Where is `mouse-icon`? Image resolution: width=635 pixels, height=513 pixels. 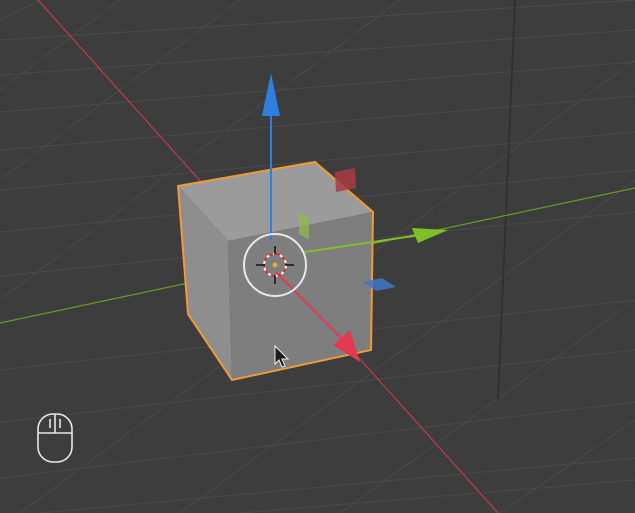 mouse-icon is located at coordinates (55, 438).